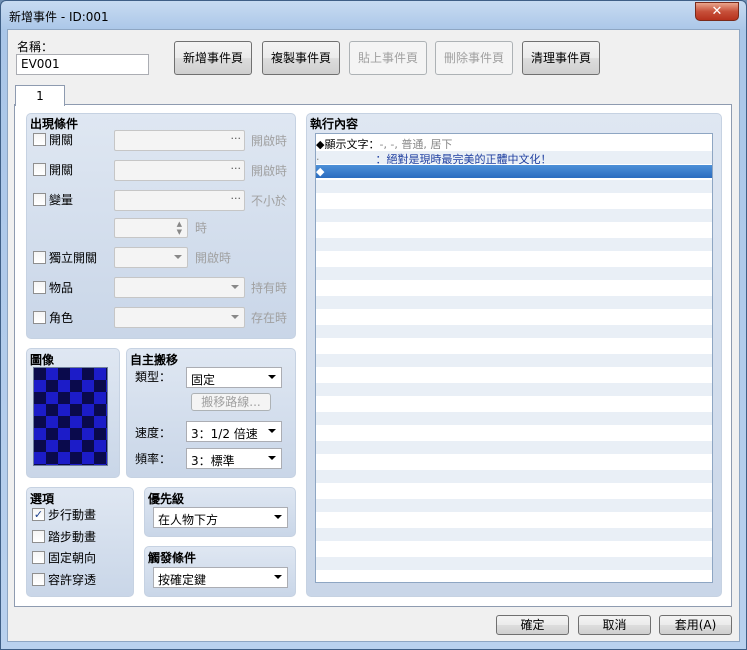 Image resolution: width=747 pixels, height=650 pixels. What do you see at coordinates (220, 517) in the screenshot?
I see `priority-select: 在人物下方` at bounding box center [220, 517].